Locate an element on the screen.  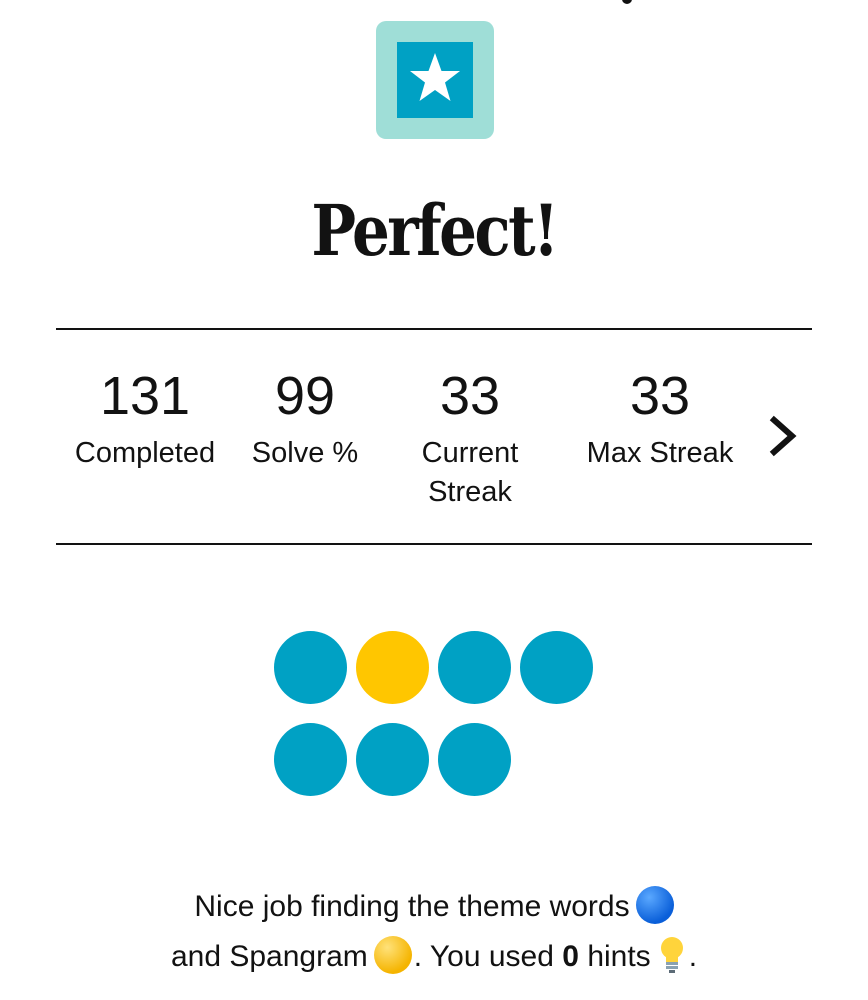
spangram-dot is located at coordinates (392, 667).